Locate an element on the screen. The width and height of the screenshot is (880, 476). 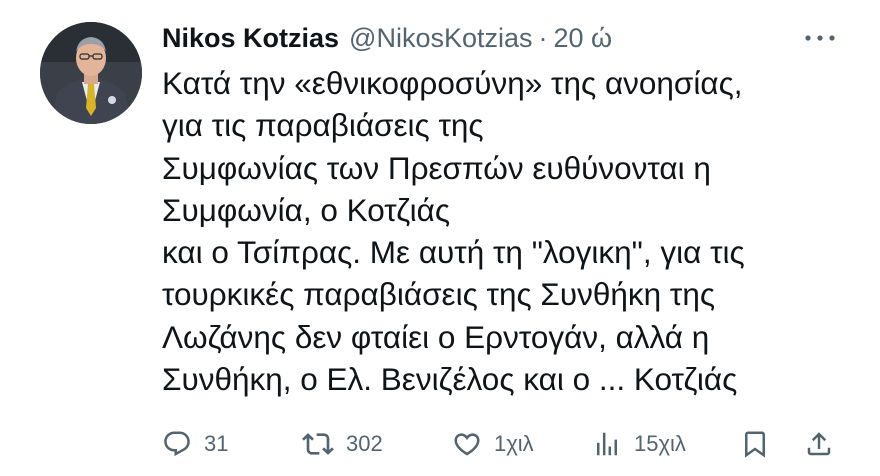
tweet-actions: 31 302 1χιλ 15χιλ is located at coordinates (502, 444).